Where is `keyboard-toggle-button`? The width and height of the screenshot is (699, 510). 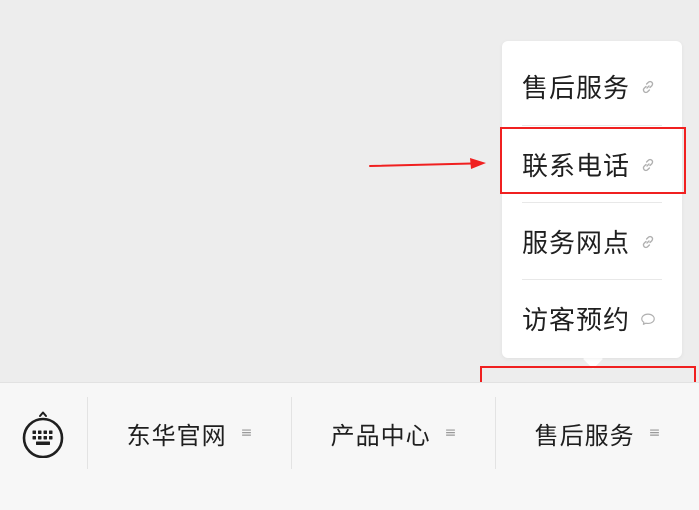 keyboard-toggle-button is located at coordinates (43, 434).